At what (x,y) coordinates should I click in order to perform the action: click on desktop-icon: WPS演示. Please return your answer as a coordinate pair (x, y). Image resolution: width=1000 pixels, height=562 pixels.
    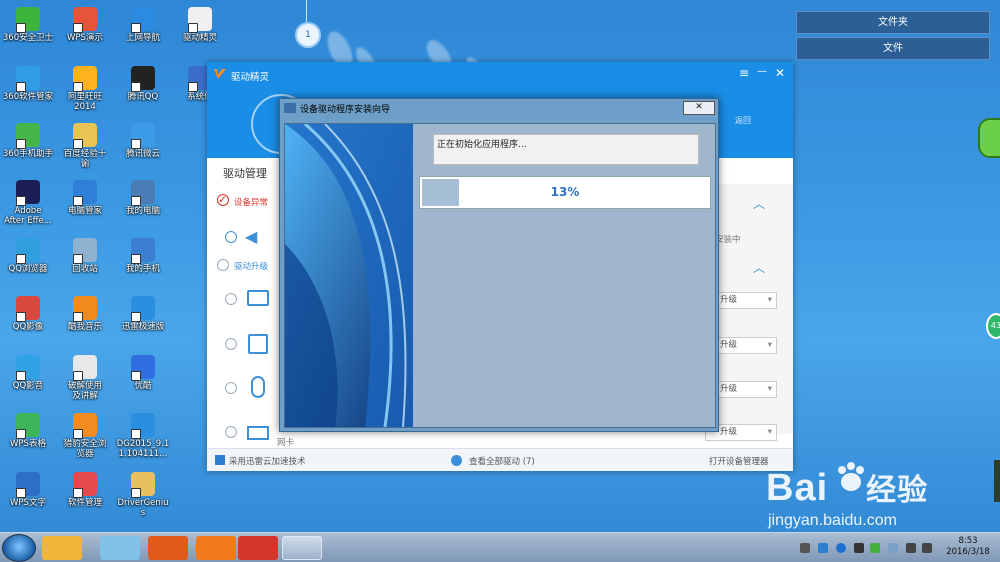
    Looking at the image, I should click on (85, 25).